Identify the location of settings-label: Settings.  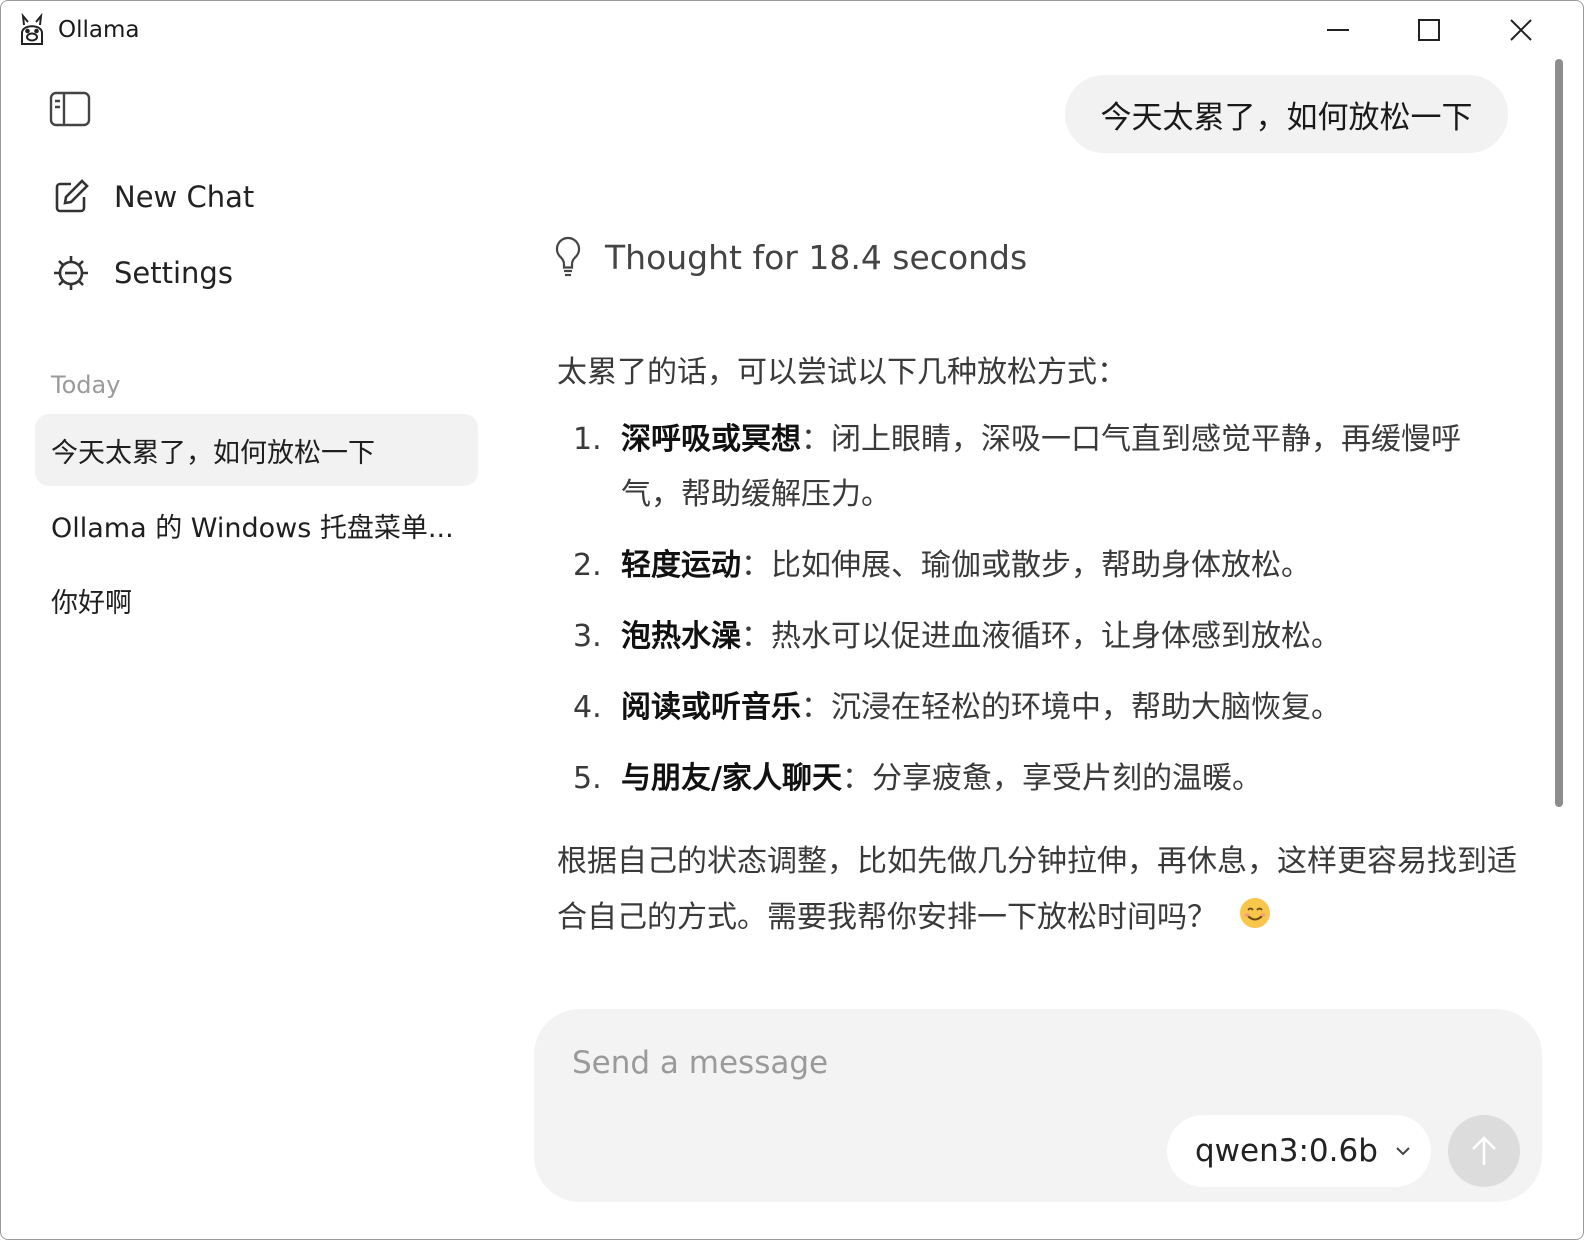
(173, 273).